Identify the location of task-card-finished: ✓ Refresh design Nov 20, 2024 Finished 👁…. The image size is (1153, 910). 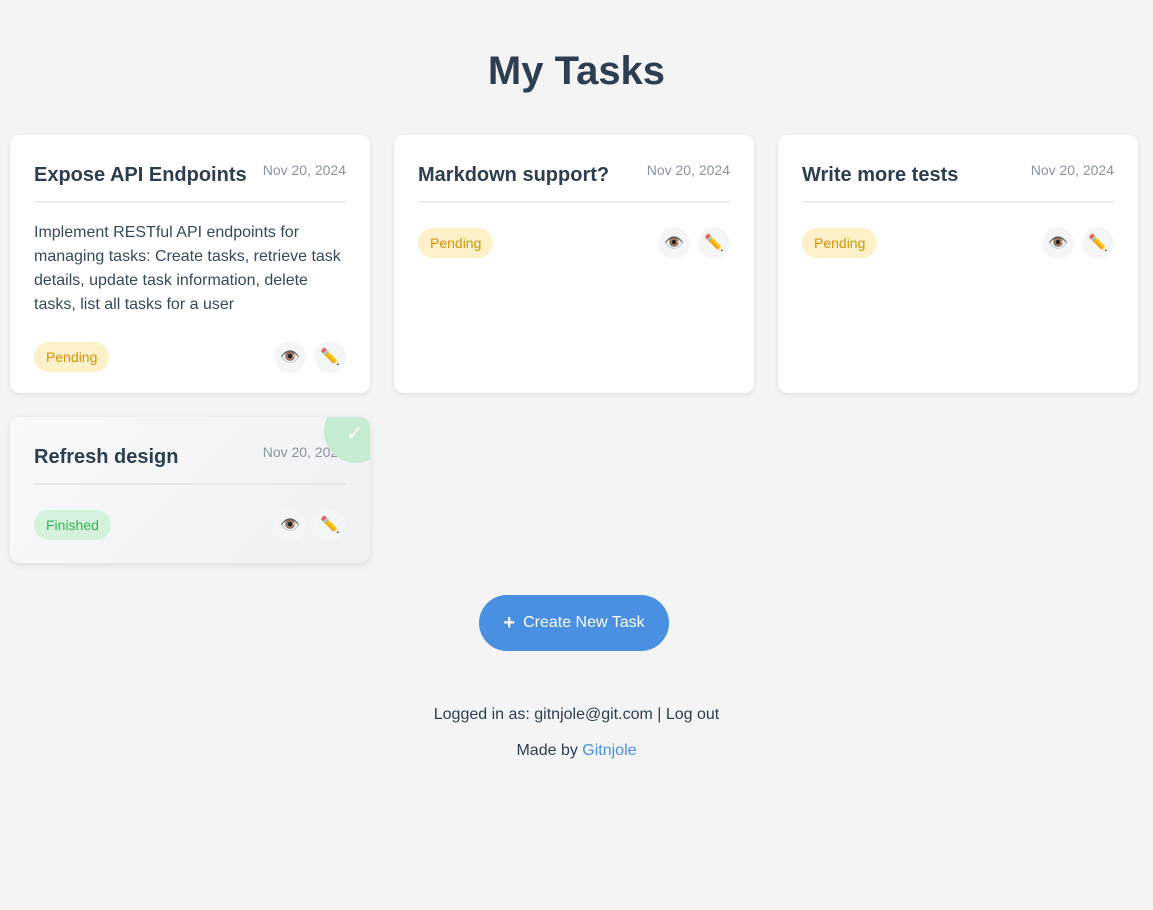
(190, 490).